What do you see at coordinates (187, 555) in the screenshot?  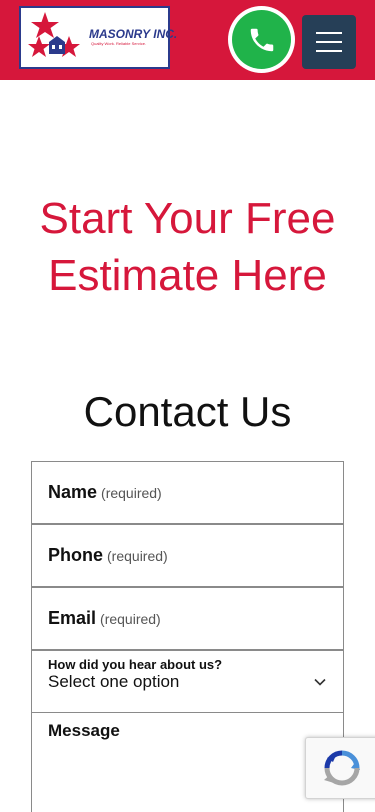 I see `phone-field: Phone (required)` at bounding box center [187, 555].